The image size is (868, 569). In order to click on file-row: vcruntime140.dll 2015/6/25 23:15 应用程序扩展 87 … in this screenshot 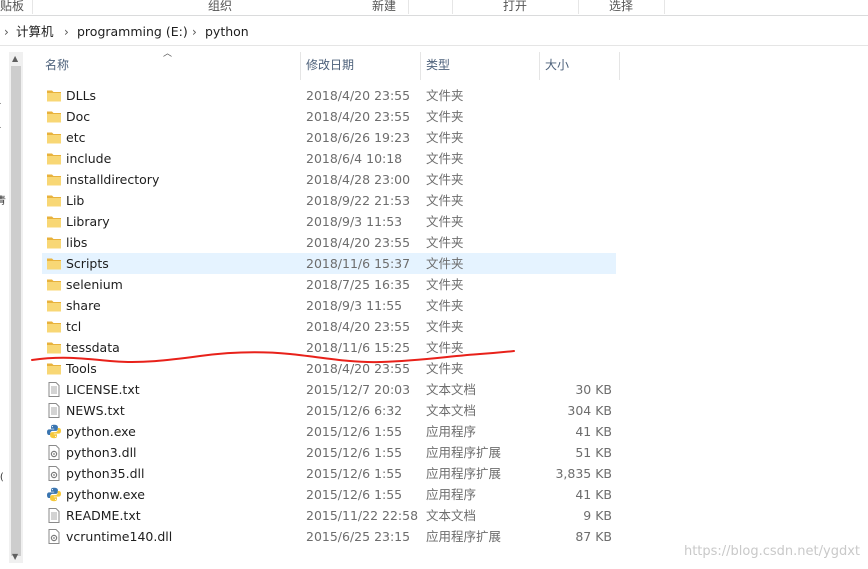, I will do `click(329, 536)`.